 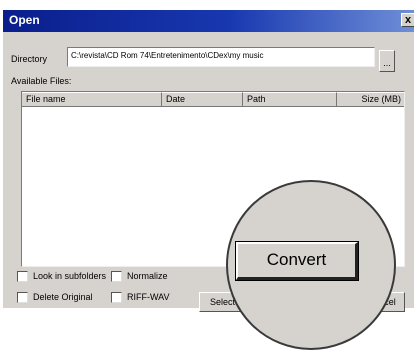 What do you see at coordinates (147, 276) in the screenshot?
I see `normalize-label: Normalize` at bounding box center [147, 276].